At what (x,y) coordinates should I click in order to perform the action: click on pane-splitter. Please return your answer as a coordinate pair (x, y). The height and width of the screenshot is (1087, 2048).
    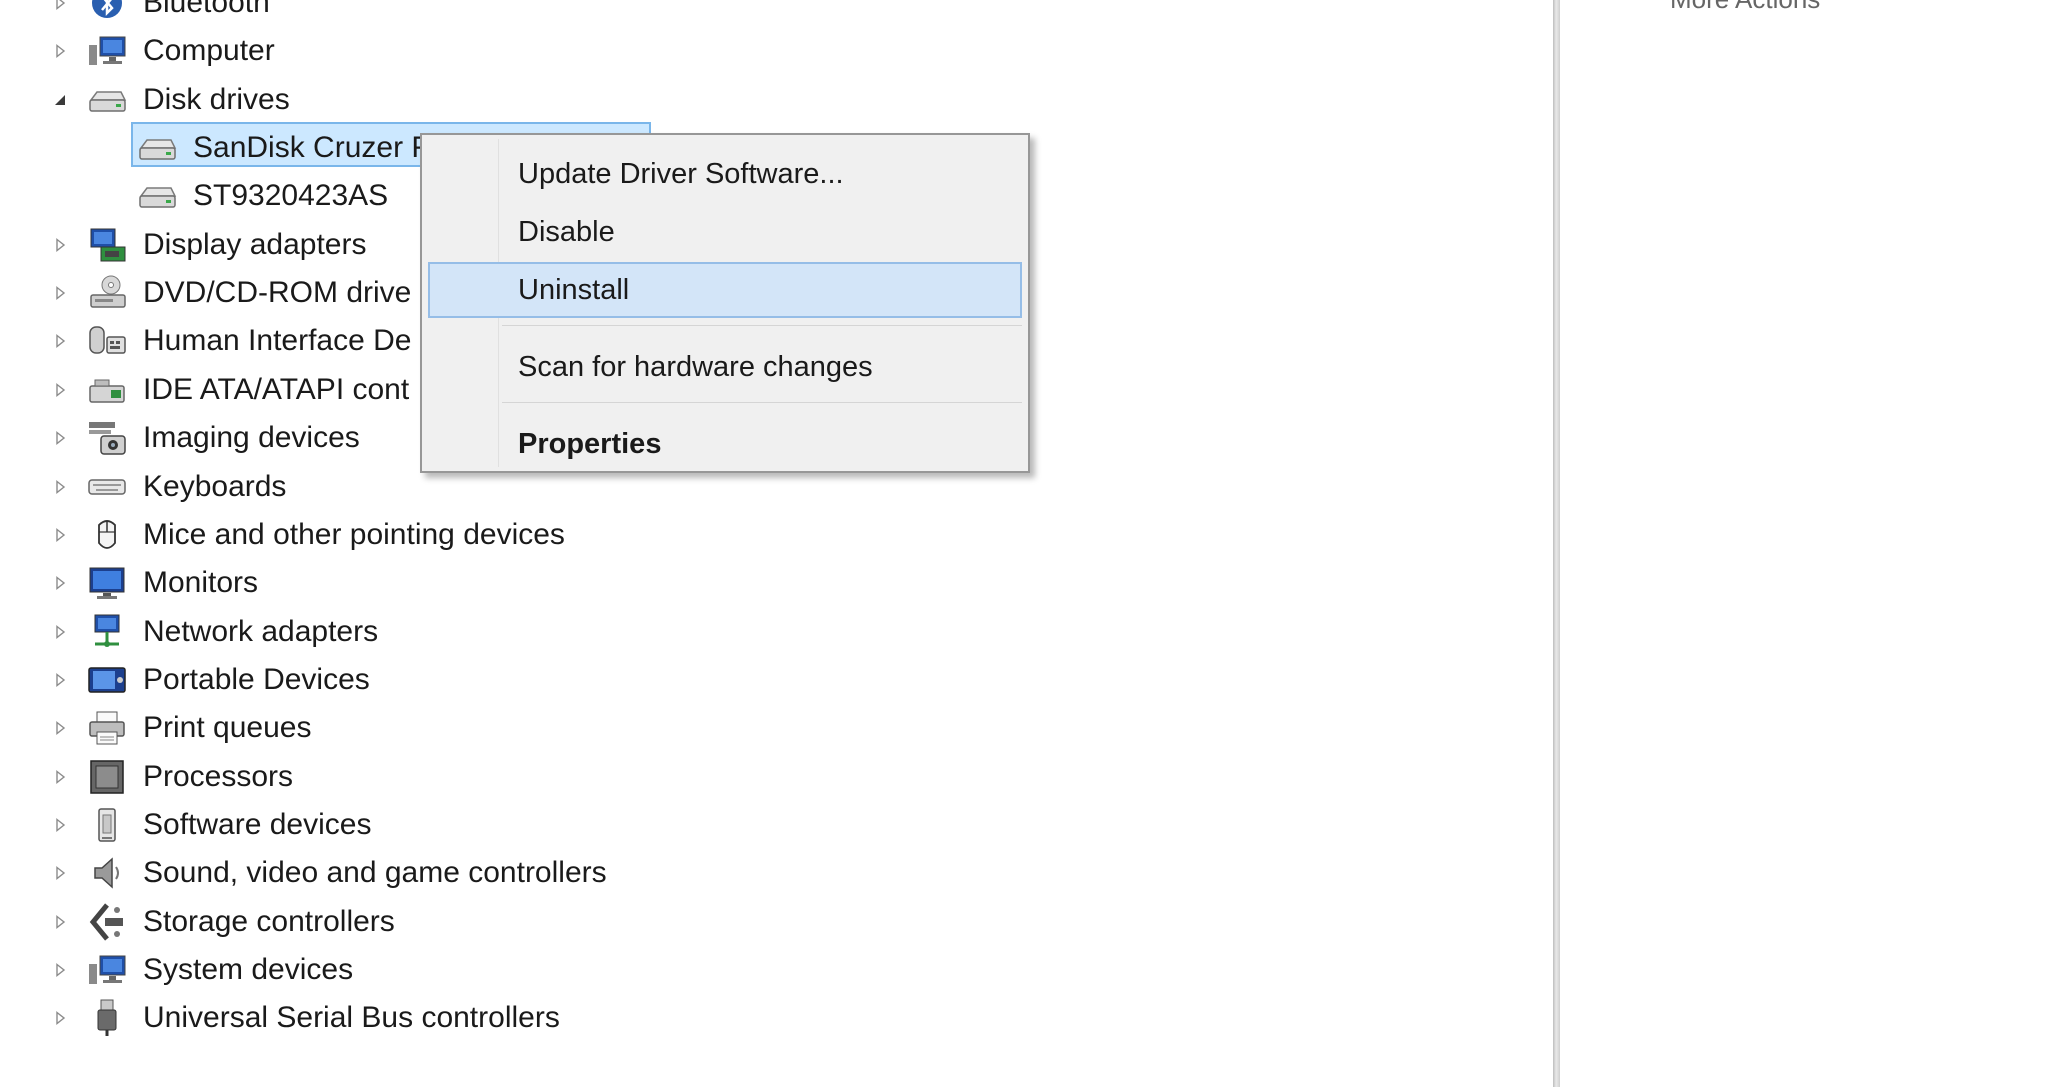
    Looking at the image, I should click on (1556, 543).